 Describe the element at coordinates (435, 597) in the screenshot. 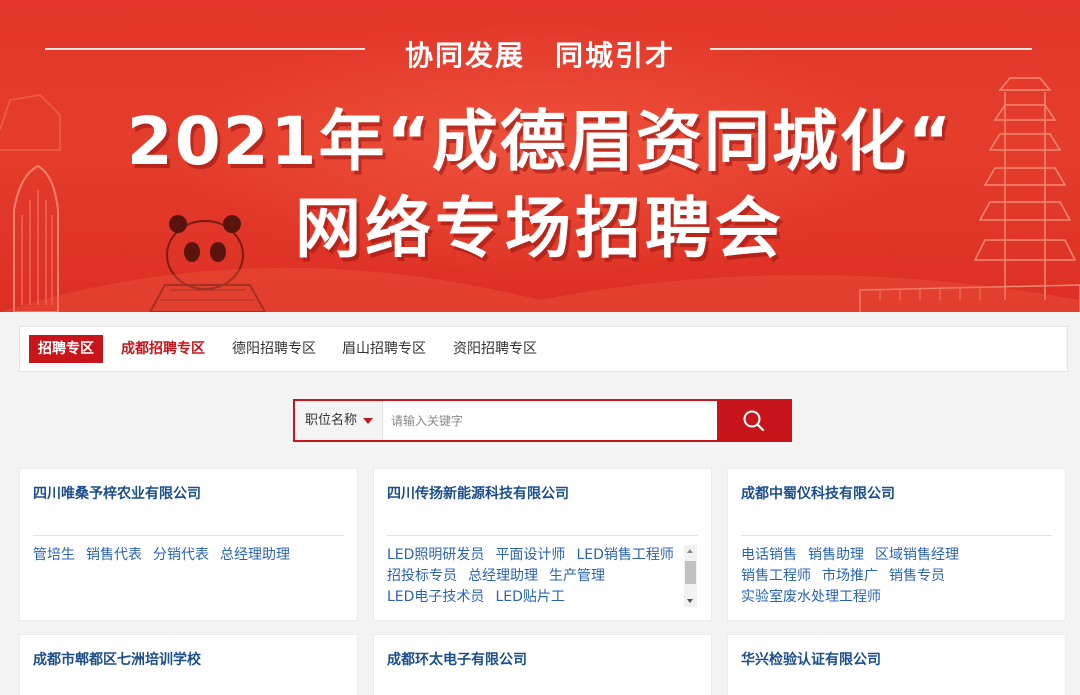

I see `job-link: LED电子技术员` at that location.